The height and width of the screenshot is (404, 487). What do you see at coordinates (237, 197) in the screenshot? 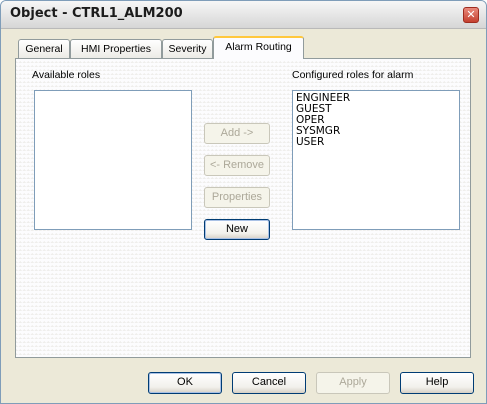
I see `properties-button: Properties` at bounding box center [237, 197].